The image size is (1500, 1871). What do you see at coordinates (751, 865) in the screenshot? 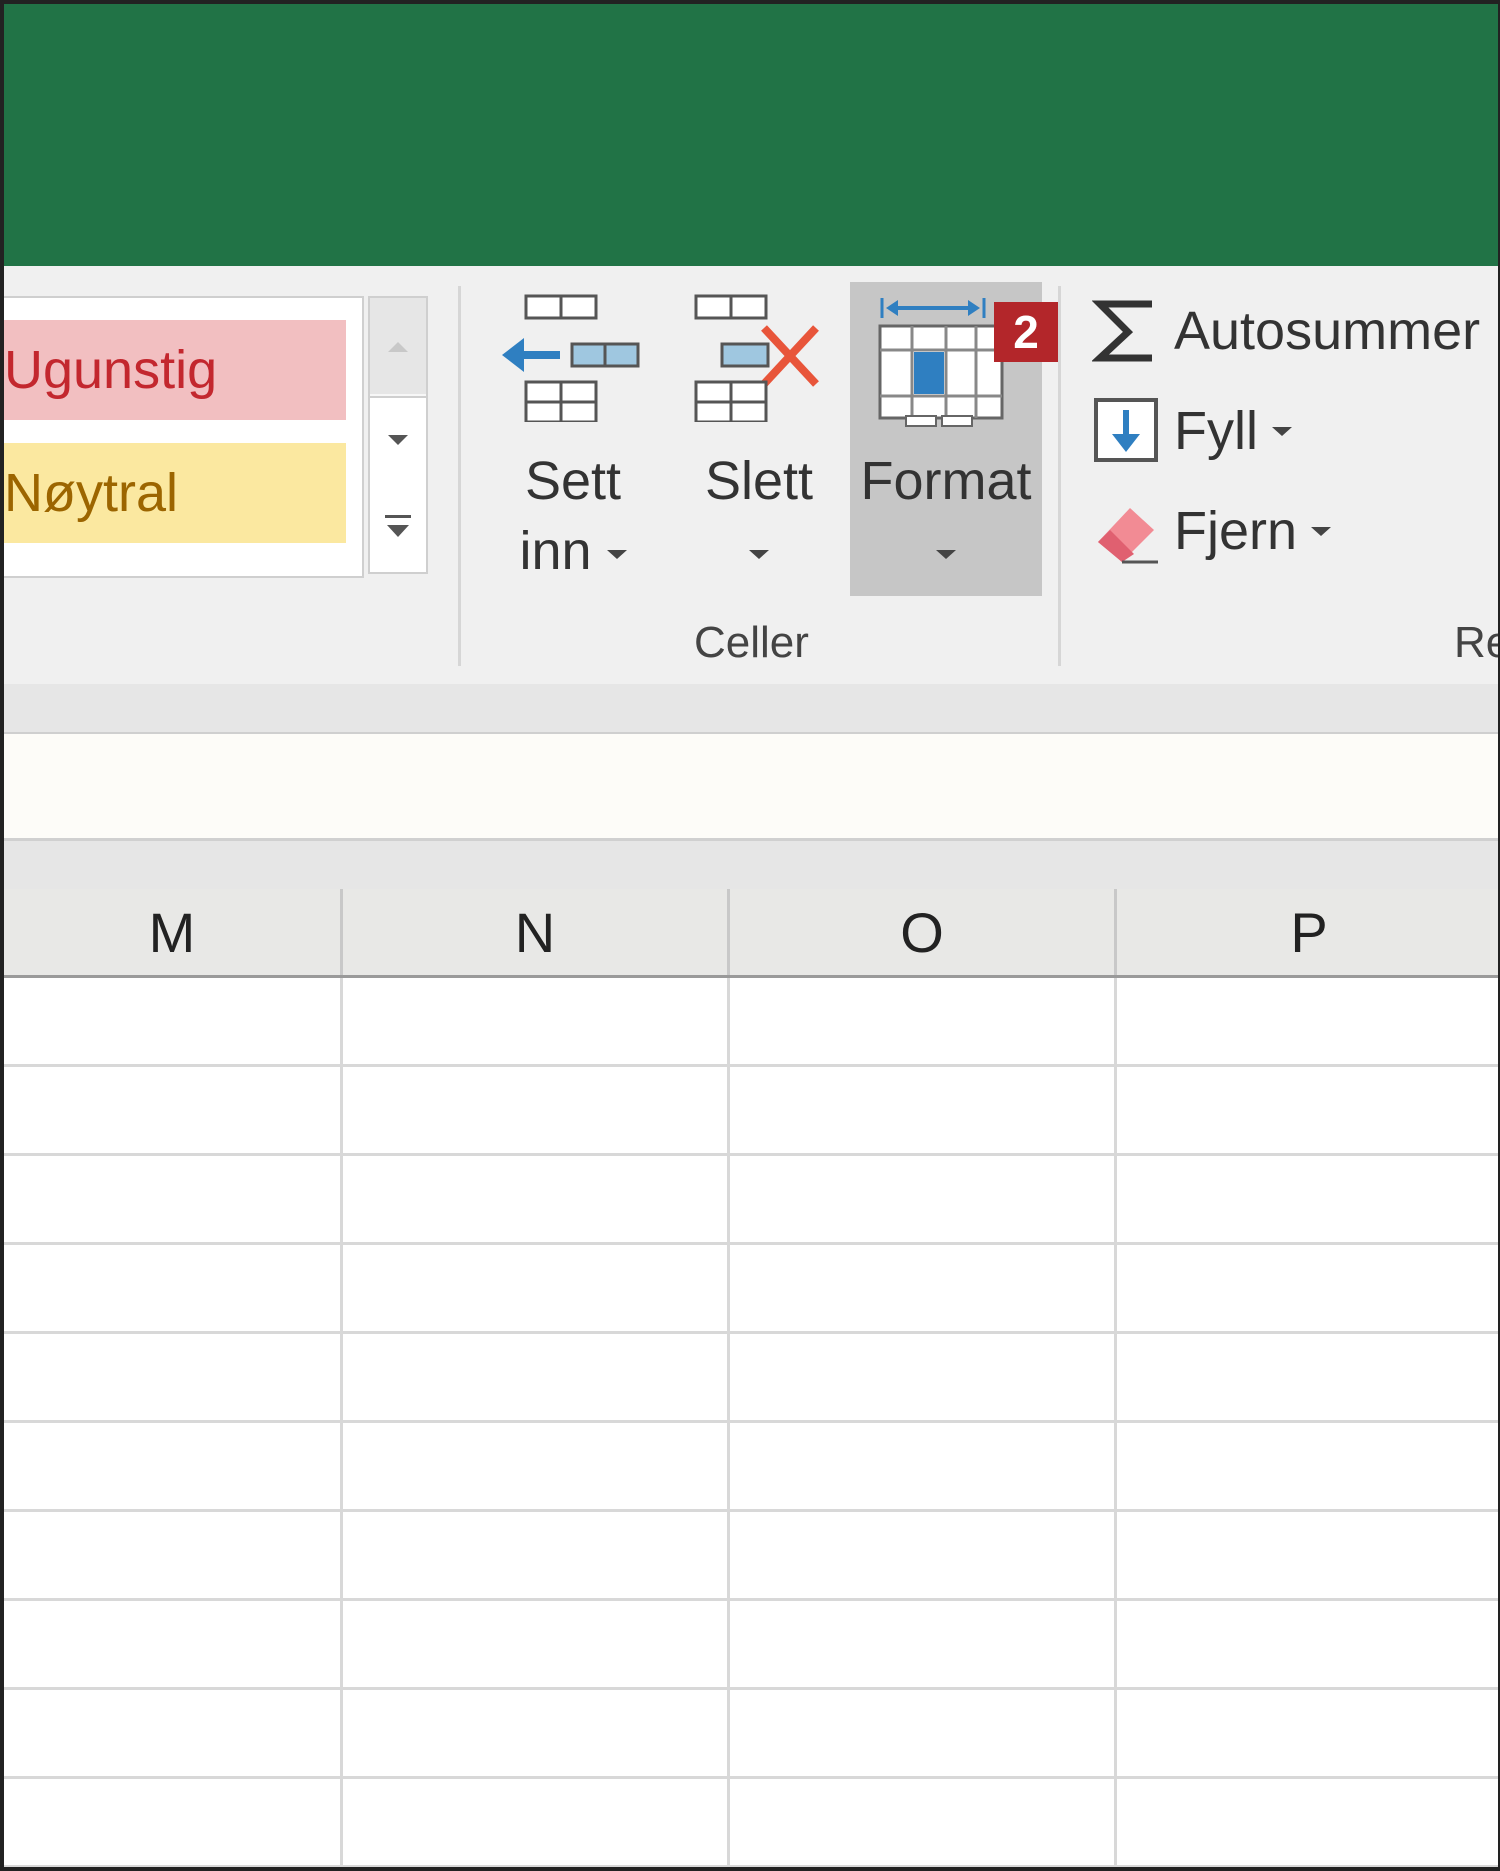
I see `formula-bar-strip` at bounding box center [751, 865].